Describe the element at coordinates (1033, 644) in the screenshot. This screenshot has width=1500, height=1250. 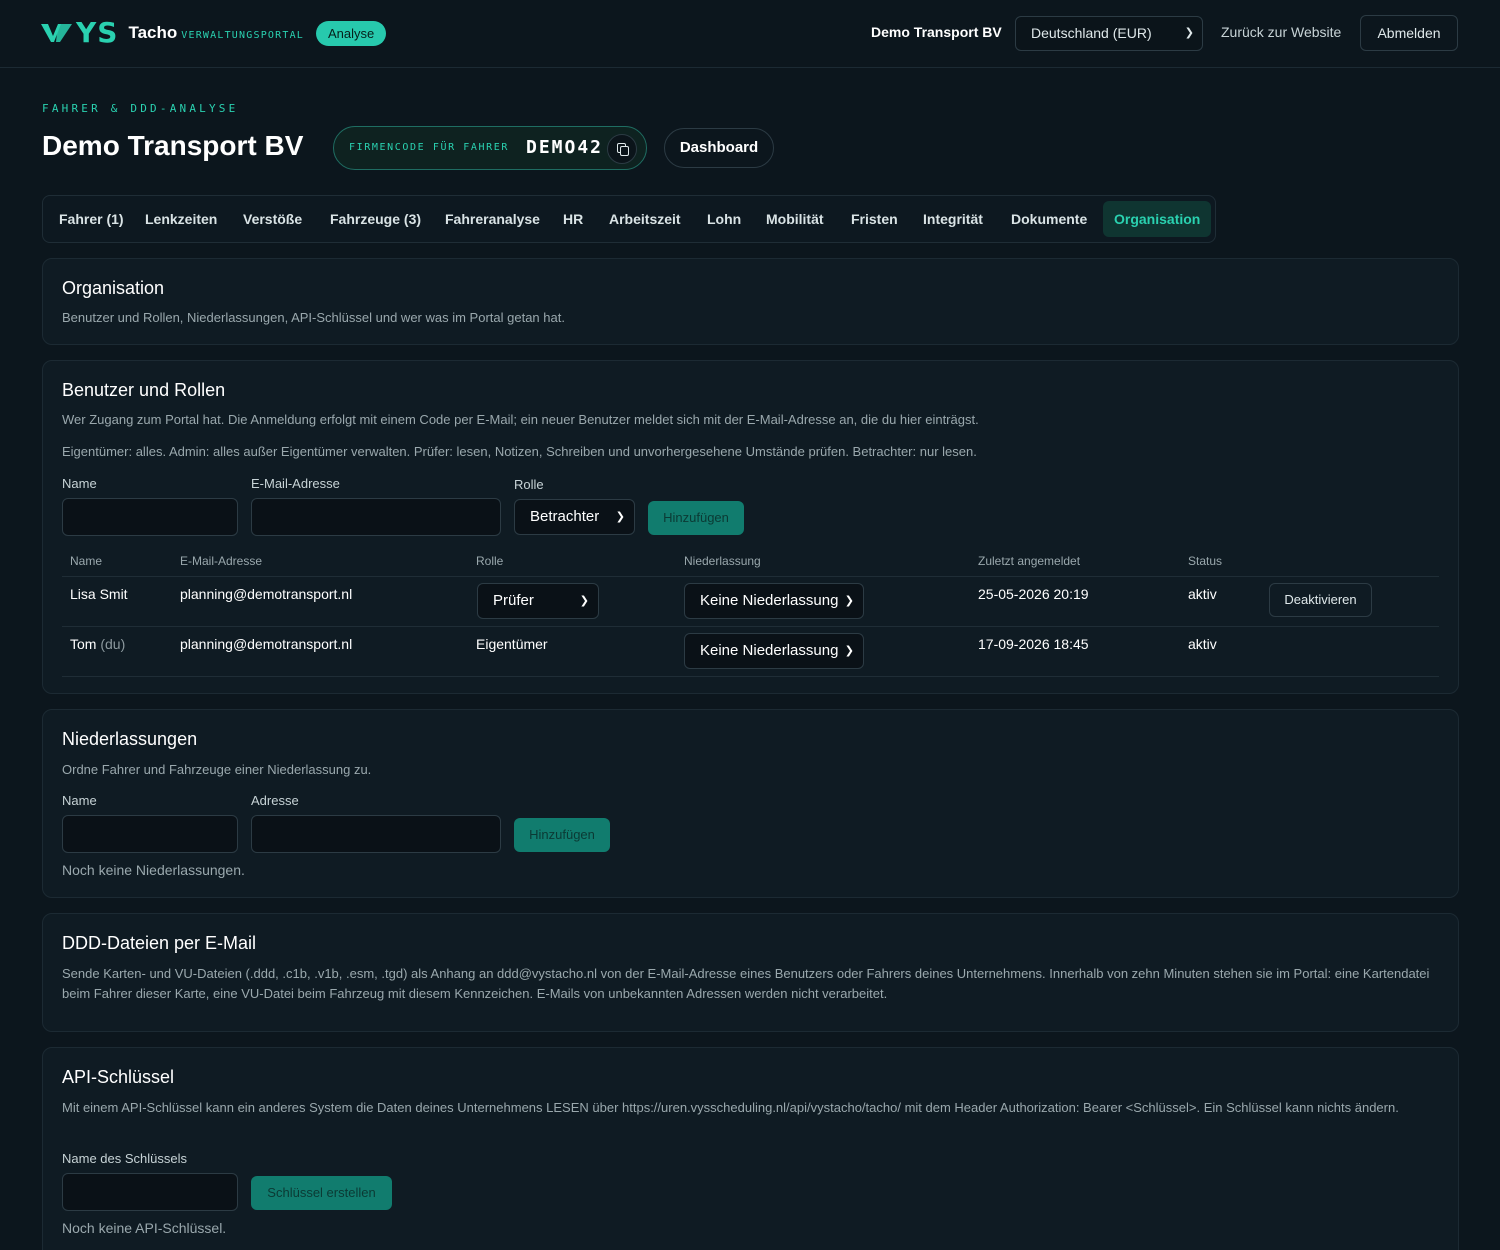
I see `user-row-2-last-login: 17-09-2026 18:45` at that location.